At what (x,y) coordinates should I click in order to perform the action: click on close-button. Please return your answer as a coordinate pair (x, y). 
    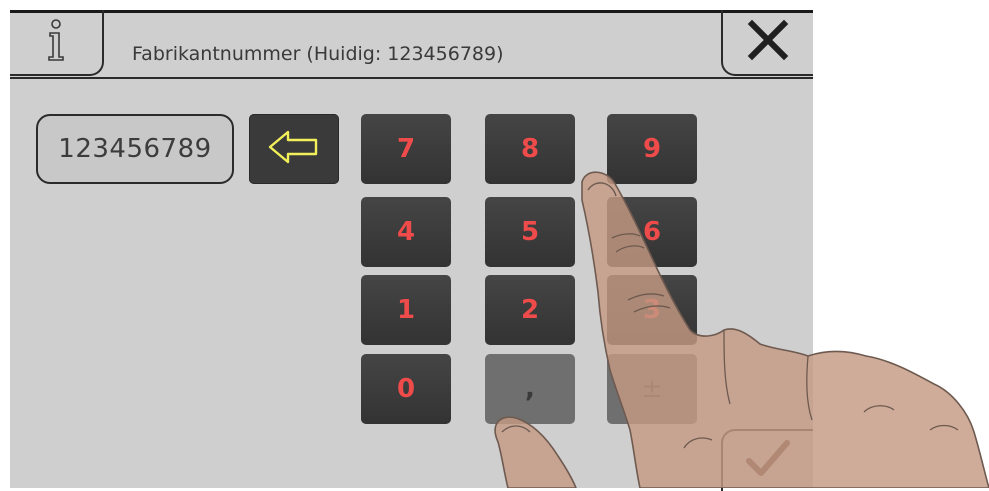
    Looking at the image, I should click on (767, 43).